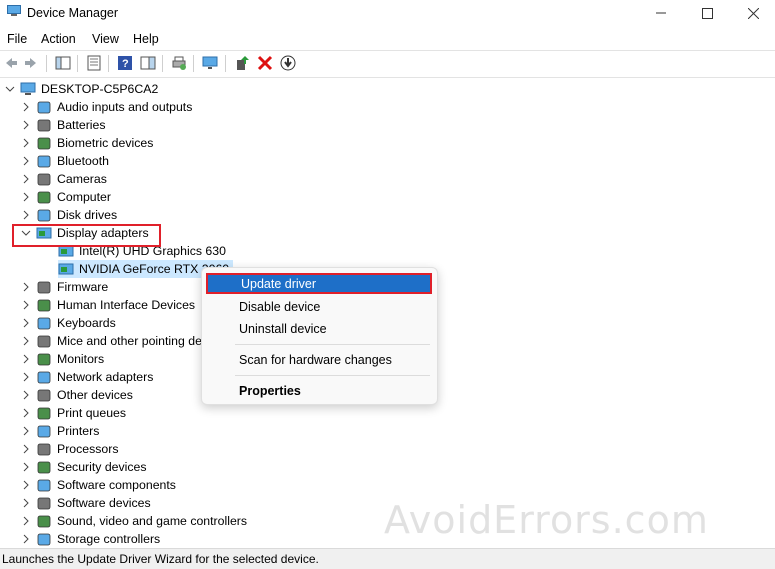 This screenshot has width=775, height=569. I want to click on disable-device-menu-item: Disable device, so click(319, 307).